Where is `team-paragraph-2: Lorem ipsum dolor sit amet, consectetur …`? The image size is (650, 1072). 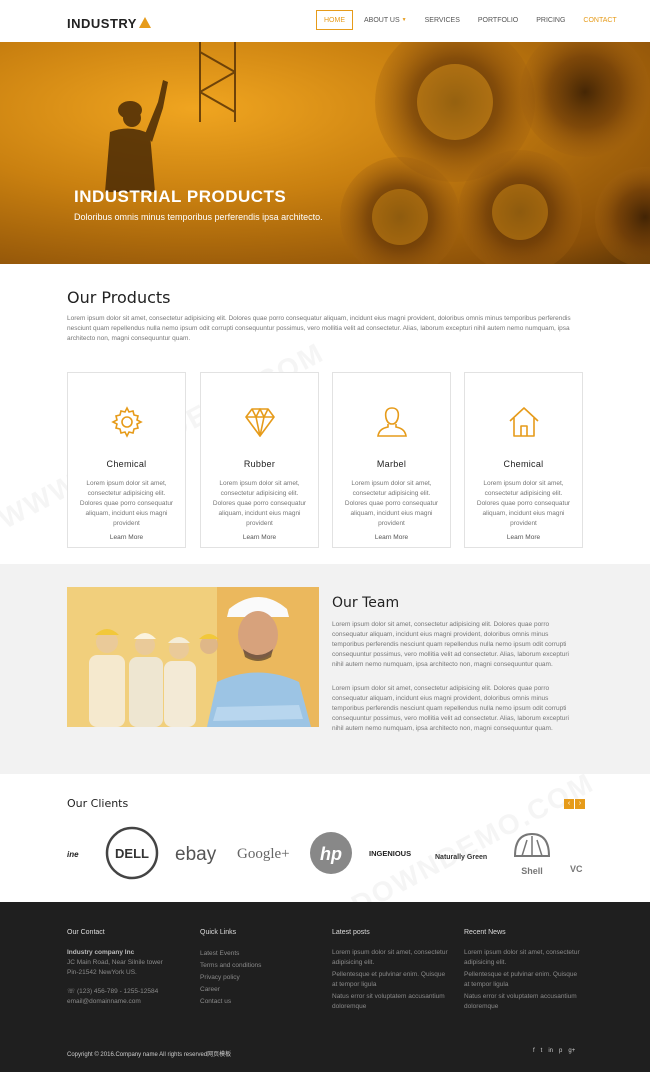
team-paragraph-2: Lorem ipsum dolor sit amet, consectetur … is located at coordinates (451, 708).